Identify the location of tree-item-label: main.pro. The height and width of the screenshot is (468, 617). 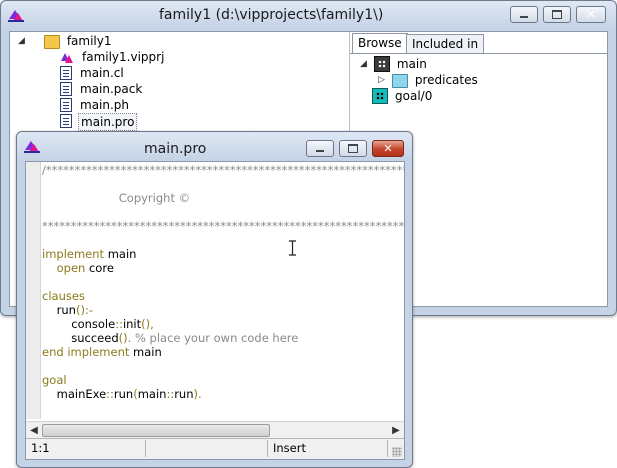
(108, 122).